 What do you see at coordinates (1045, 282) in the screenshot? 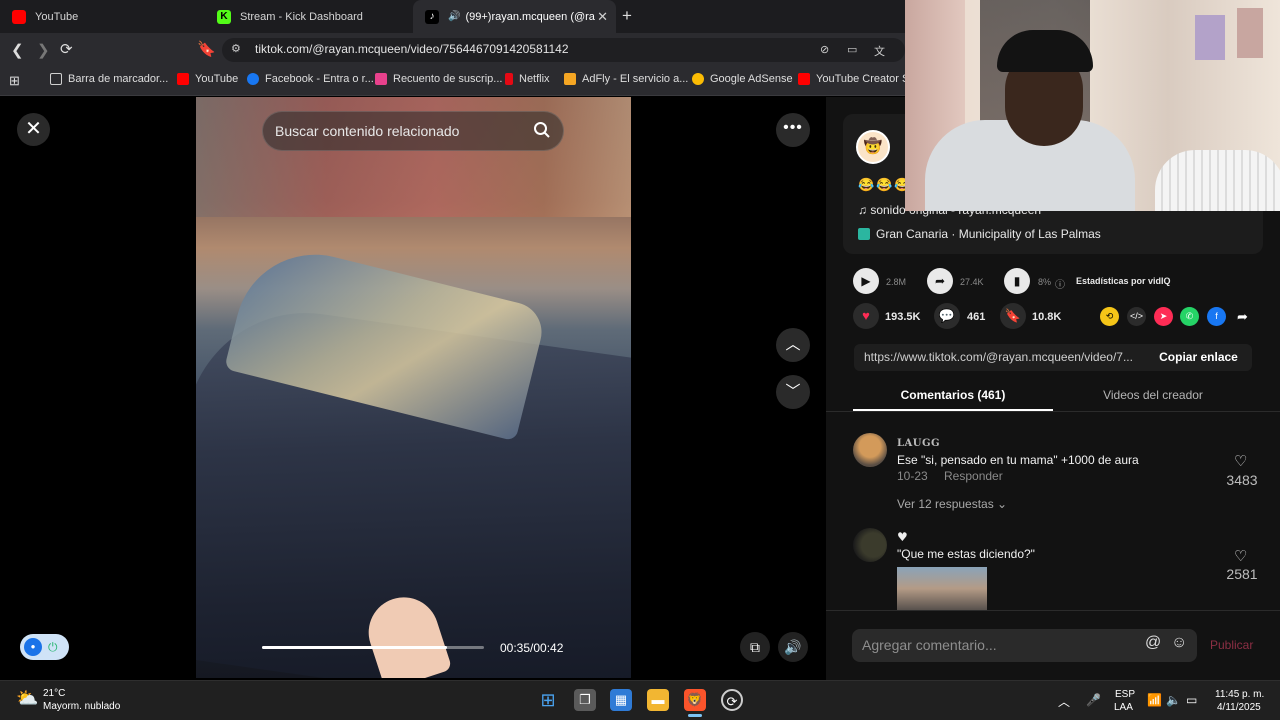
I see `stats-percent: 8%` at bounding box center [1045, 282].